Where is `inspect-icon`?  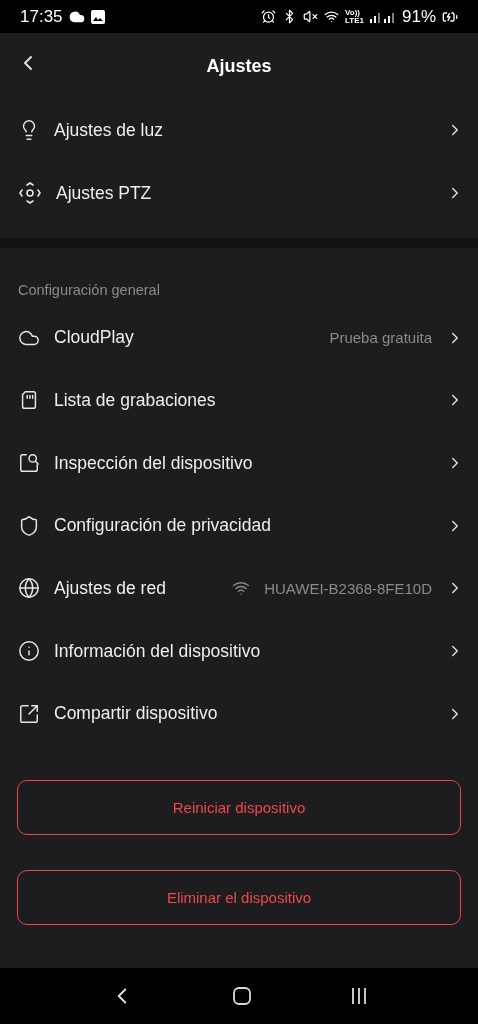
inspect-icon is located at coordinates (29, 463).